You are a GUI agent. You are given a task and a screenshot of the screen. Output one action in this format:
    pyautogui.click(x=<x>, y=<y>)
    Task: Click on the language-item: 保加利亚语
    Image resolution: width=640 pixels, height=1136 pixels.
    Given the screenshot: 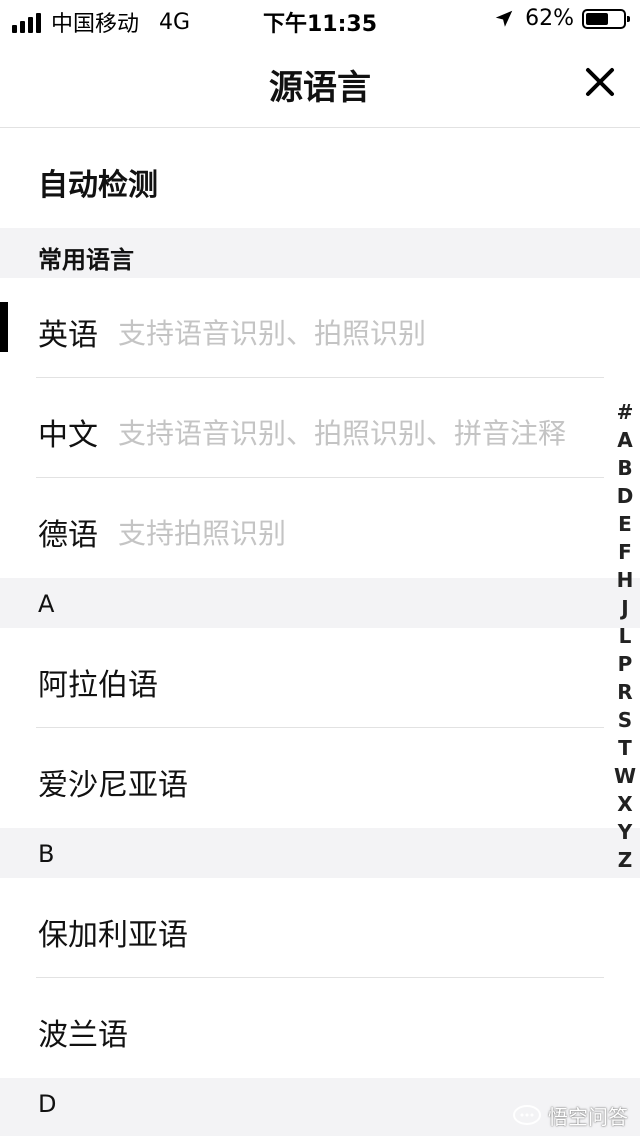 What is the action you would take?
    pyautogui.click(x=320, y=928)
    